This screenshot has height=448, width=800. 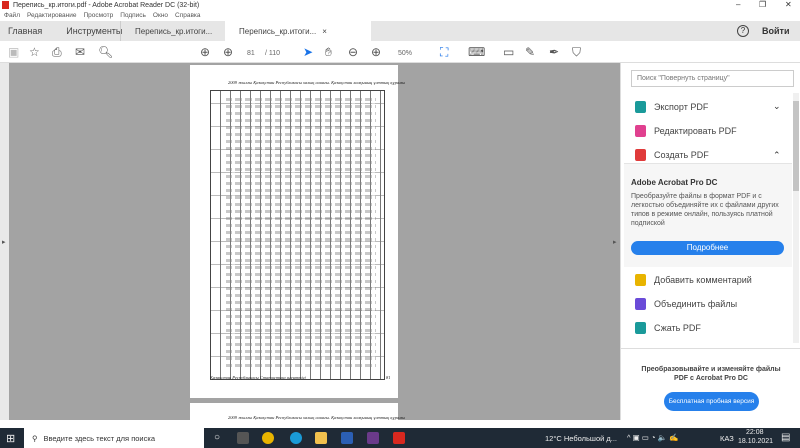 I want to click on stamp-icon: ⛉, so click(x=576, y=52).